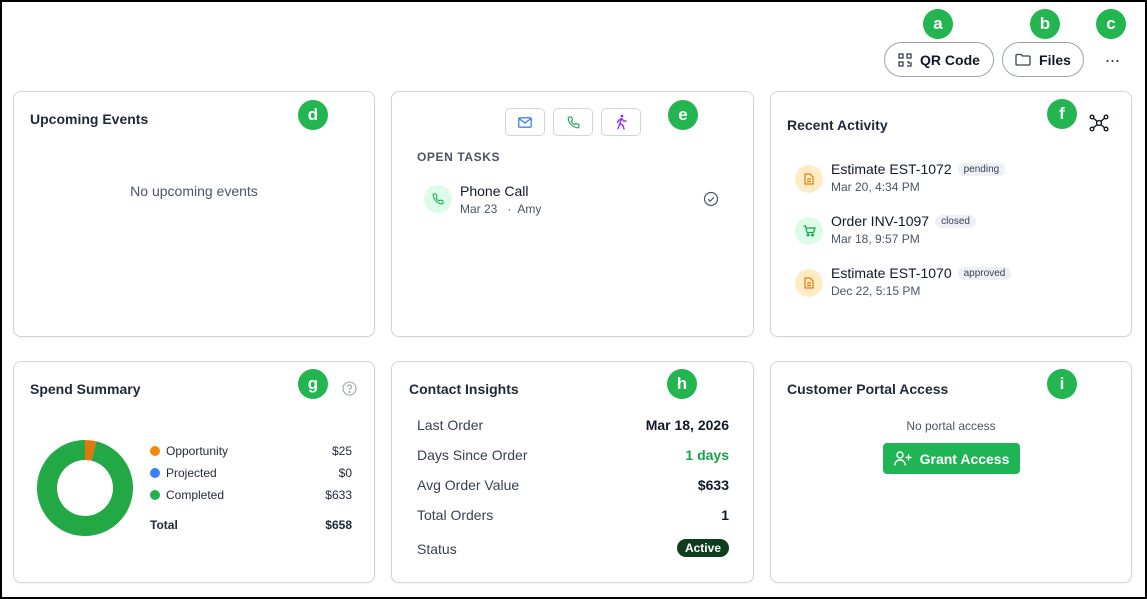 The image size is (1147, 599). I want to click on qr-code-button: QR Code, so click(939, 59).